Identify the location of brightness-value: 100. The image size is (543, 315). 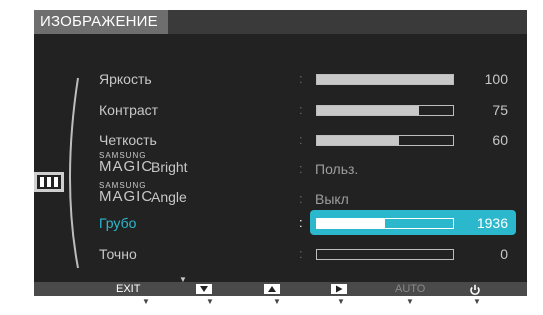
(496, 79).